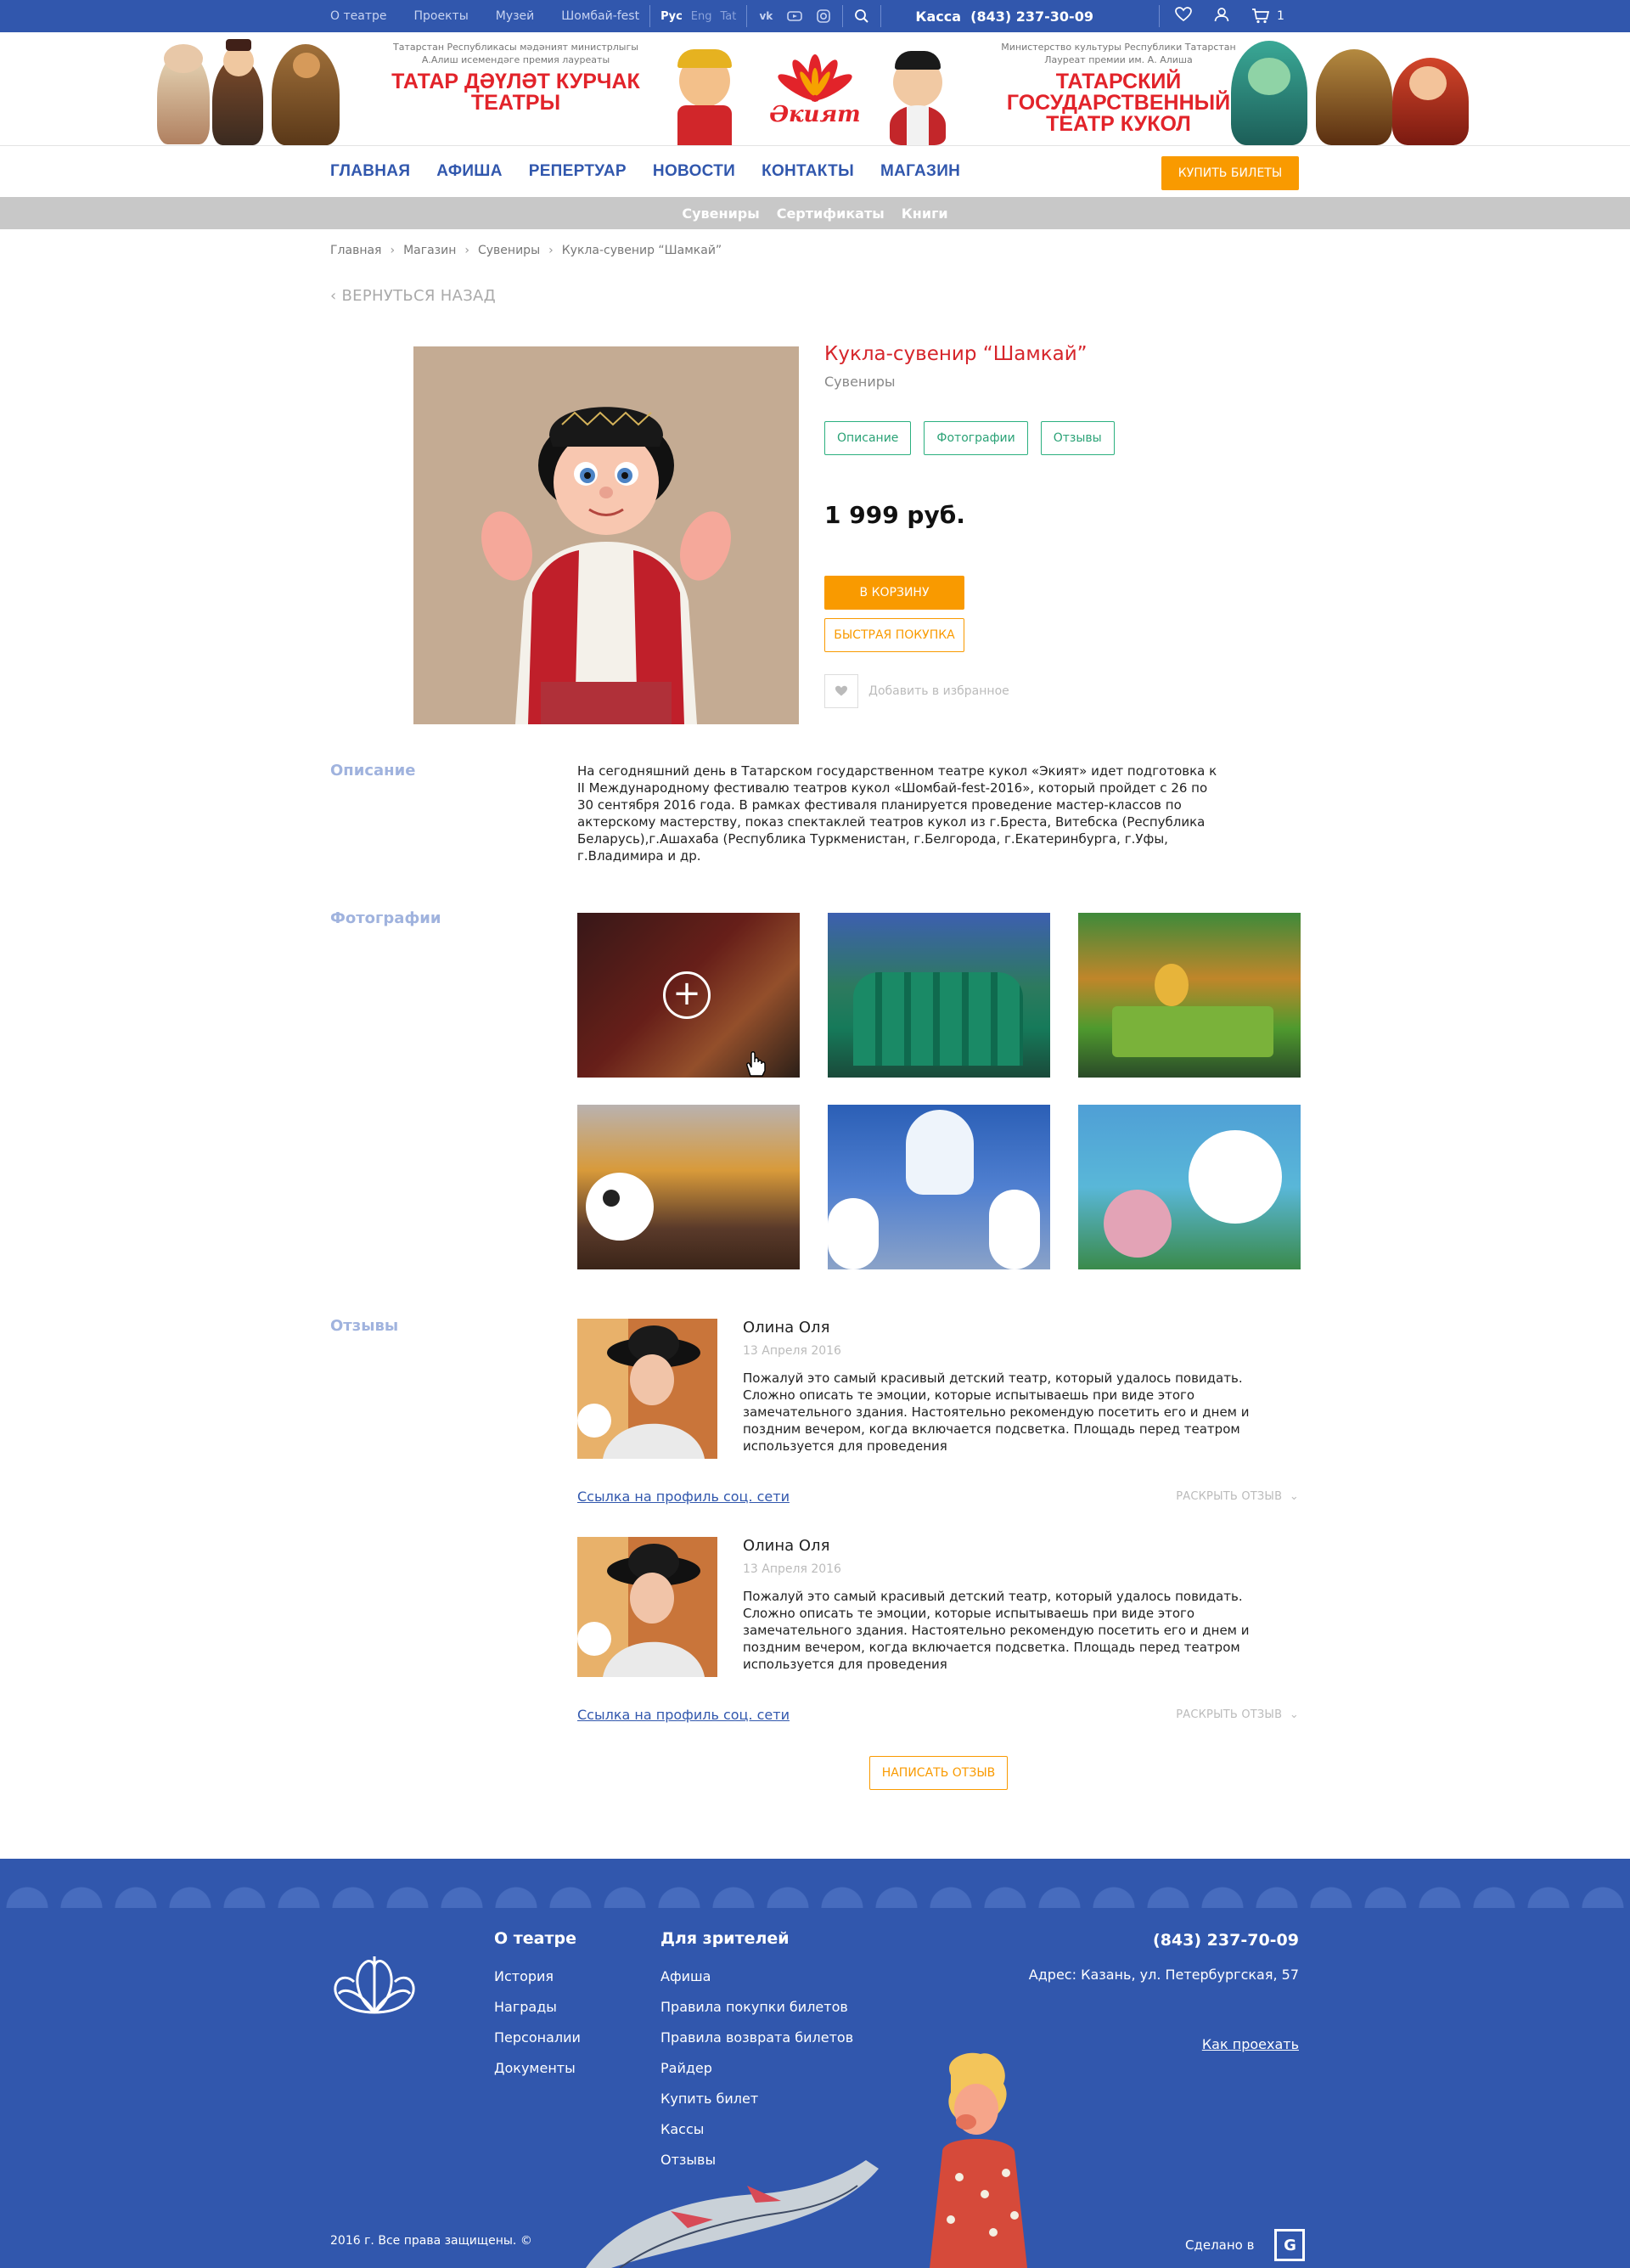  I want to click on product-tabs: Описание Фотографии Отзывы, so click(970, 438).